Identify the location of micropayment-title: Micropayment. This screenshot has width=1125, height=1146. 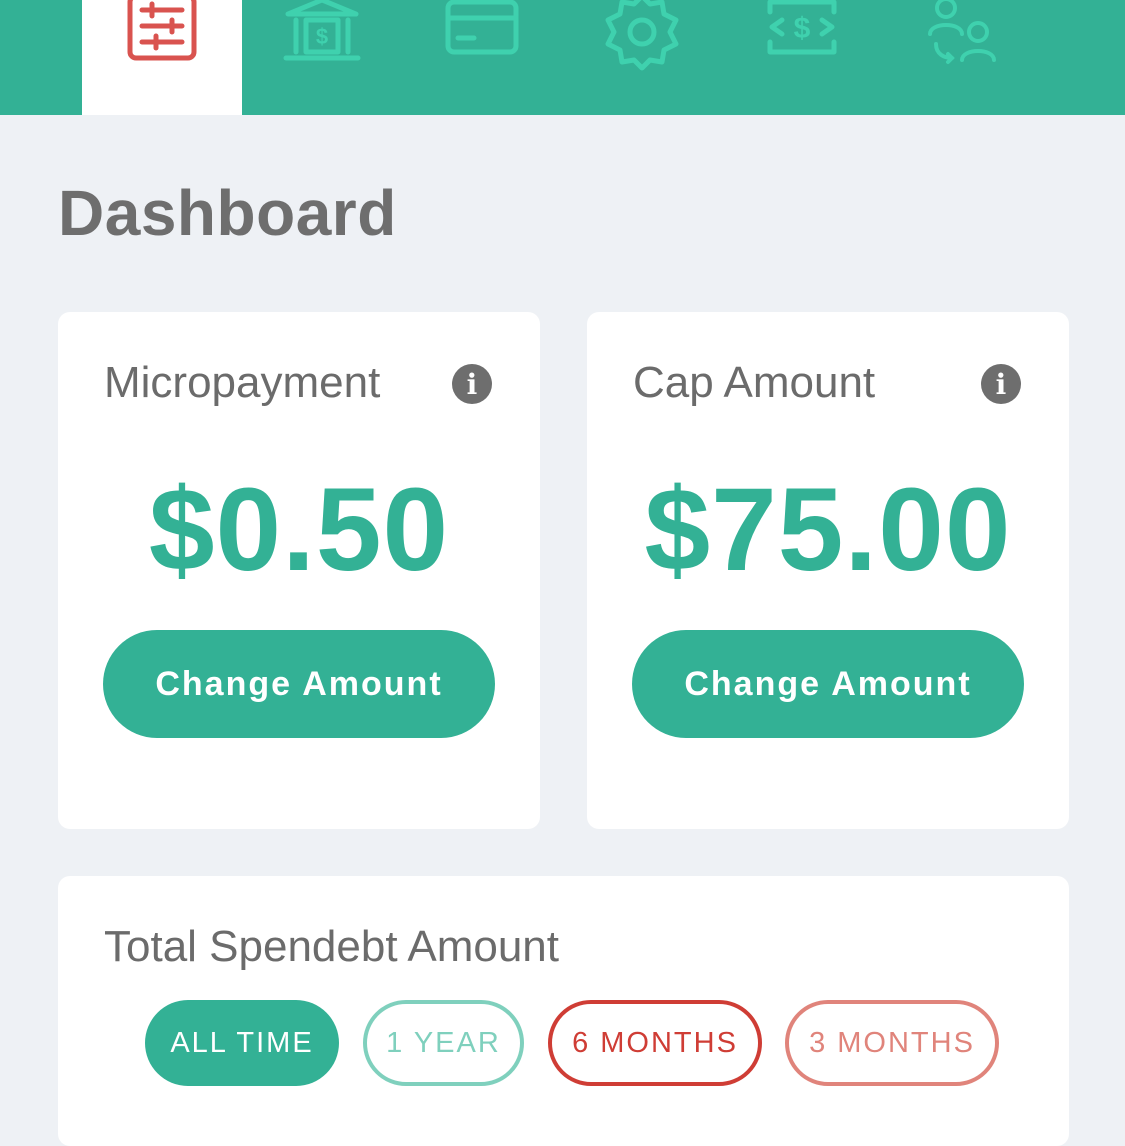
(242, 382).